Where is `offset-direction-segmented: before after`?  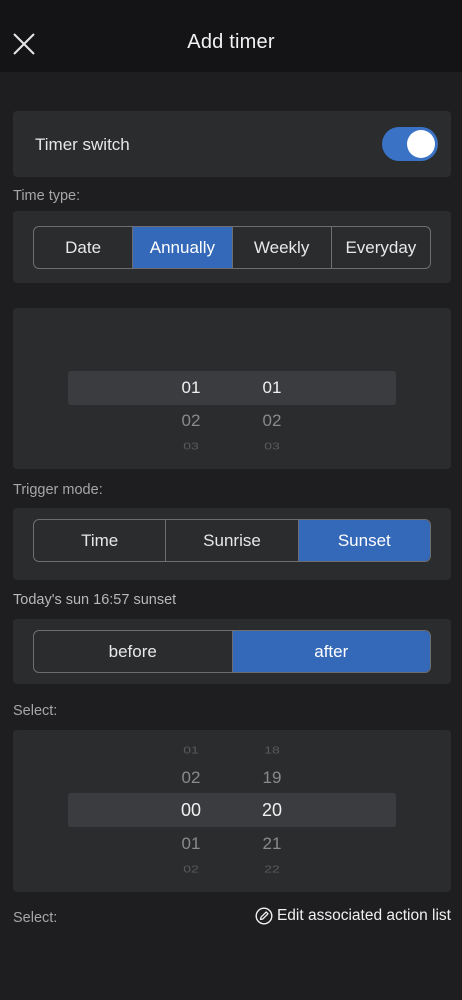
offset-direction-segmented: before after is located at coordinates (232, 651).